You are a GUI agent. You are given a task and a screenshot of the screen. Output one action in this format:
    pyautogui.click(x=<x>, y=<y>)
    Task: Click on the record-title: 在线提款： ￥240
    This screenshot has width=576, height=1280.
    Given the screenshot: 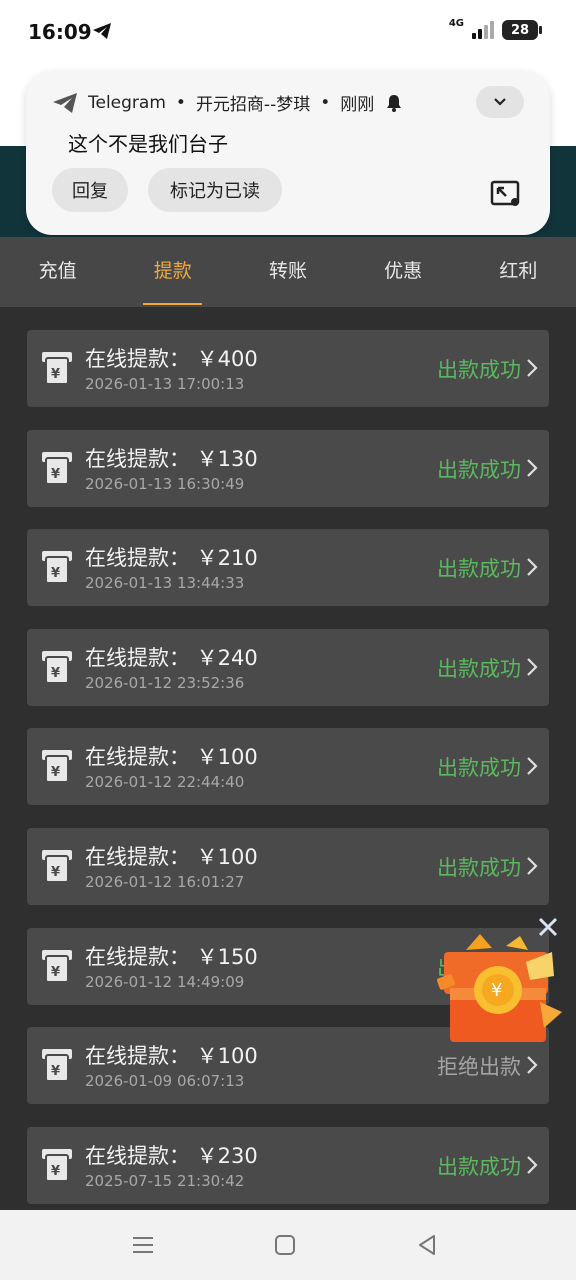 What is the action you would take?
    pyautogui.click(x=171, y=657)
    